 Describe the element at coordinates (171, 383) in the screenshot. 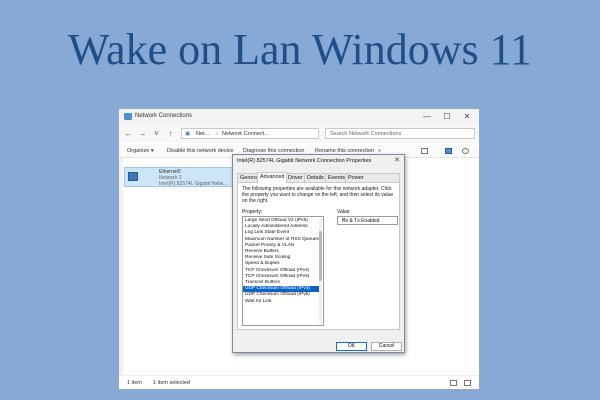

I see `selection-count: 1 item selected` at that location.